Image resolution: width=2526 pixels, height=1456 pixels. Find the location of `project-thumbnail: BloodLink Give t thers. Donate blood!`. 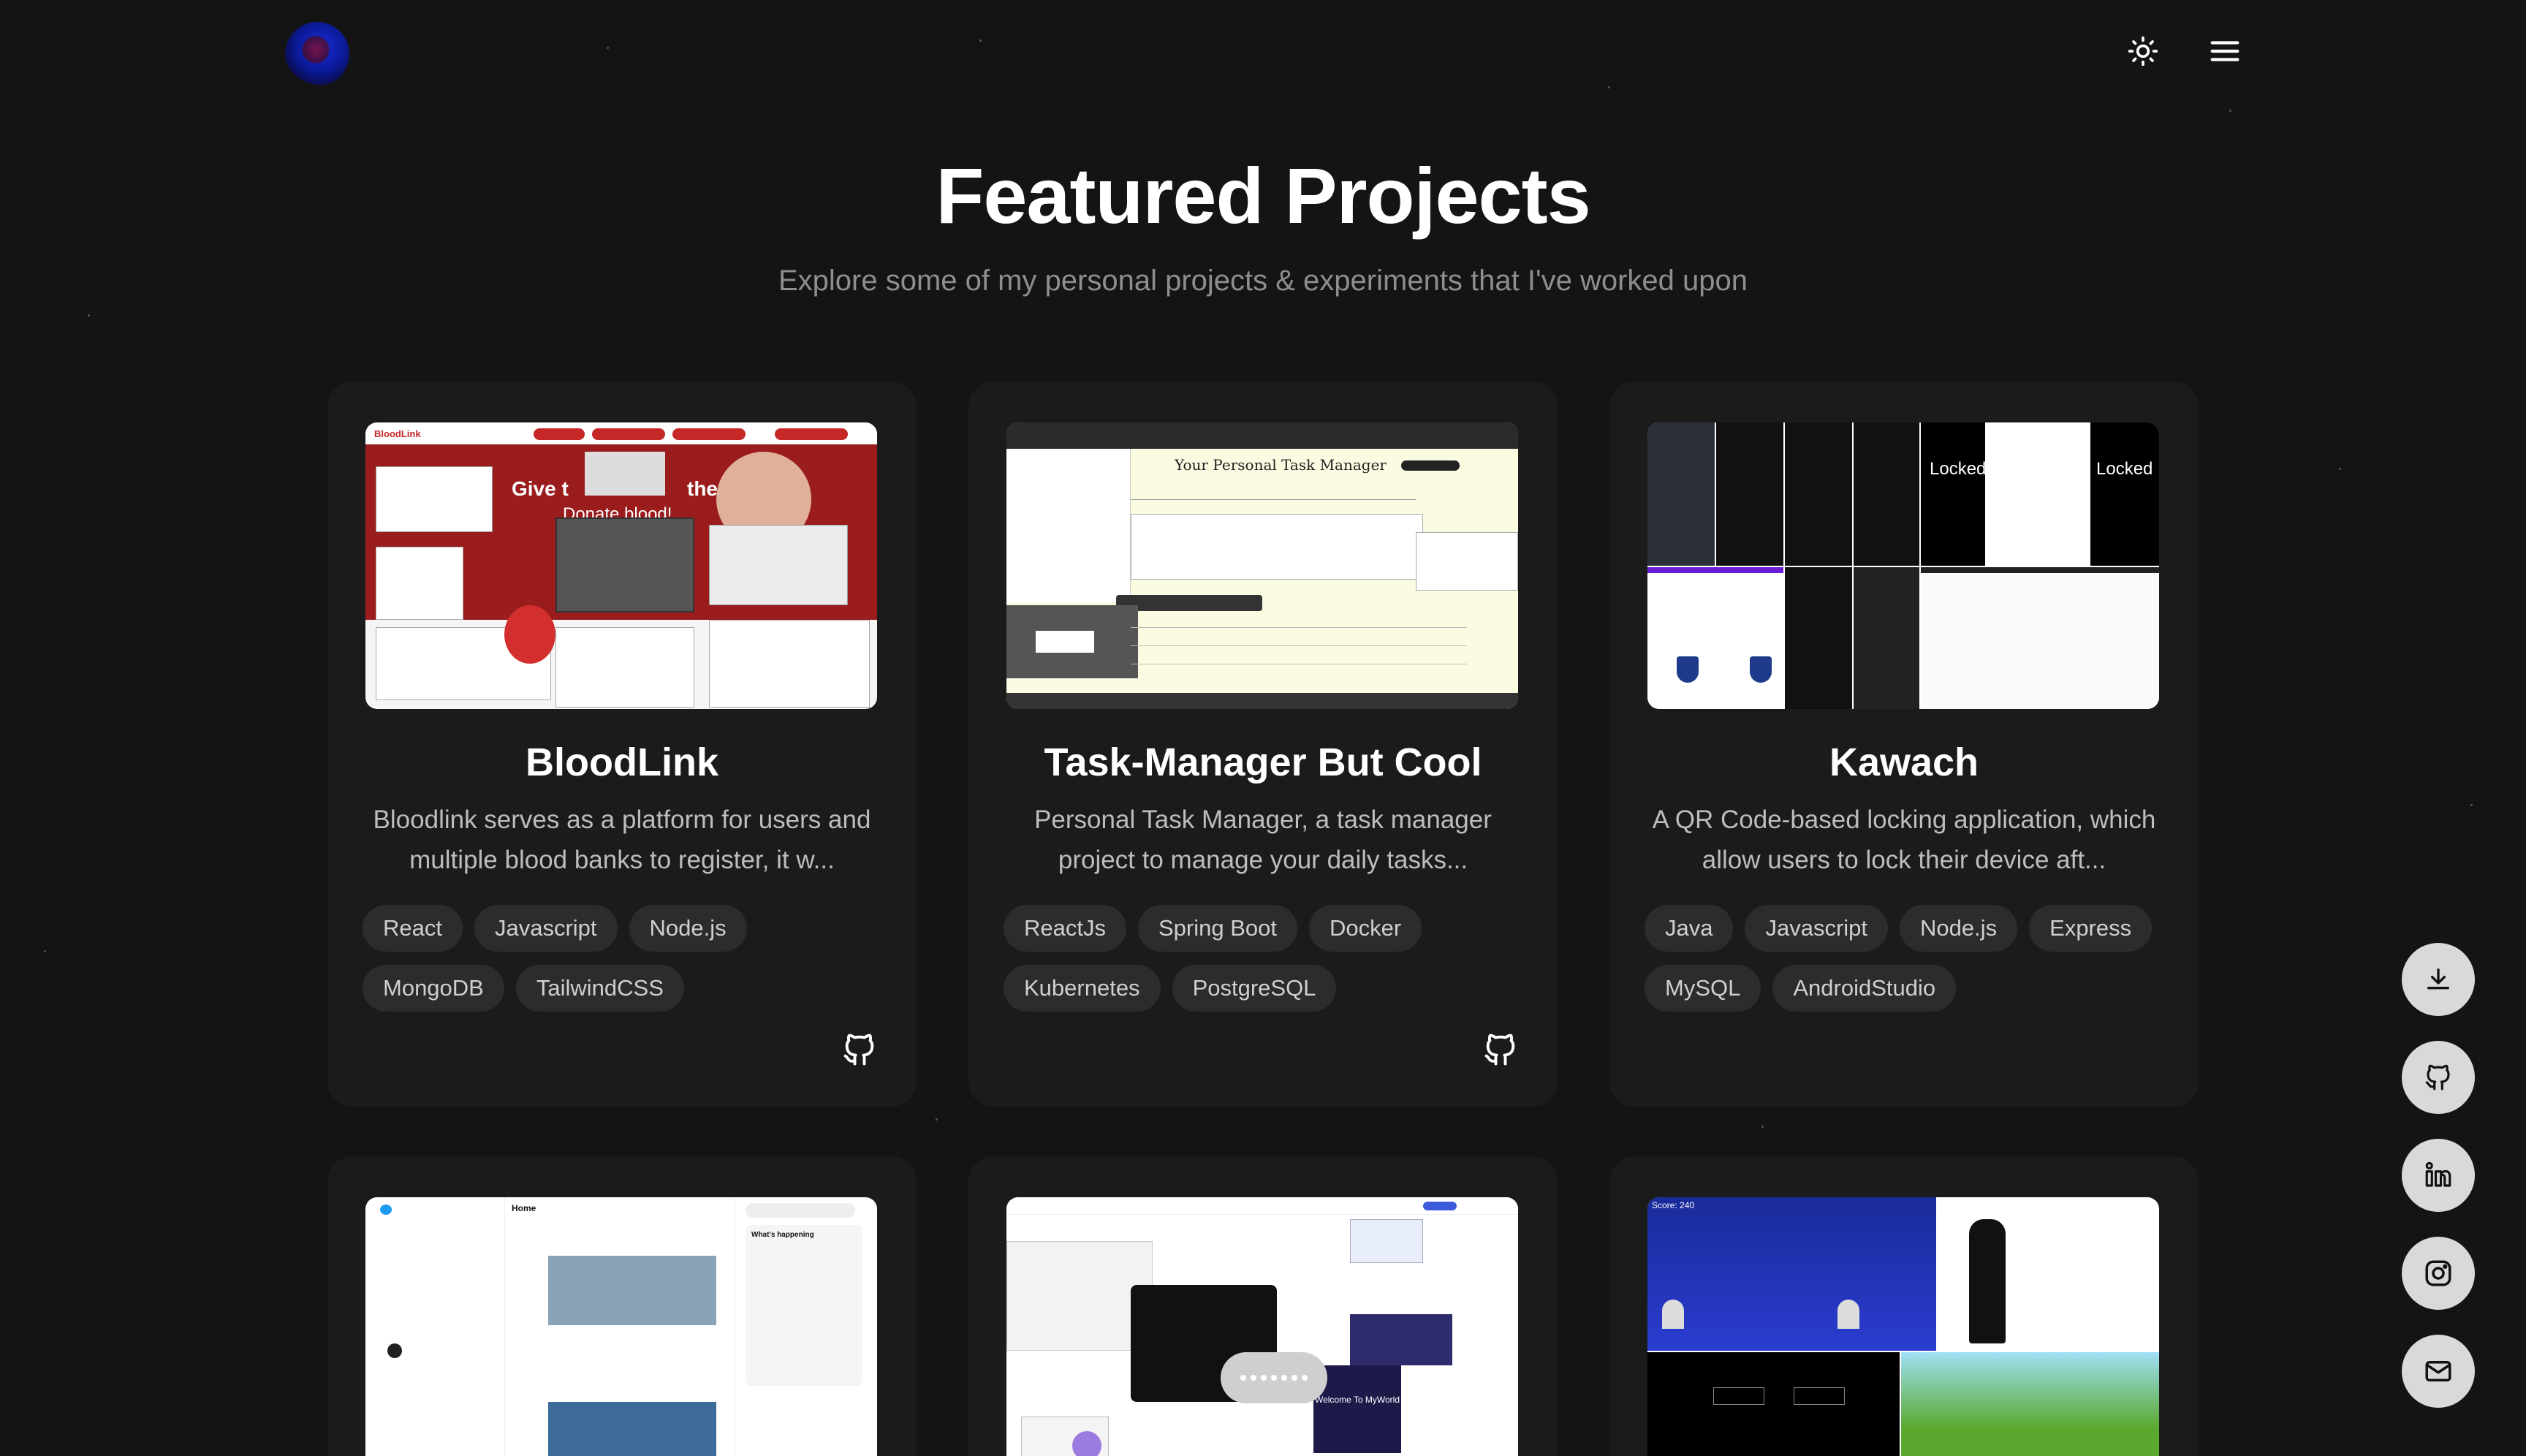

project-thumbnail: BloodLink Give t thers. Donate blood! is located at coordinates (621, 565).